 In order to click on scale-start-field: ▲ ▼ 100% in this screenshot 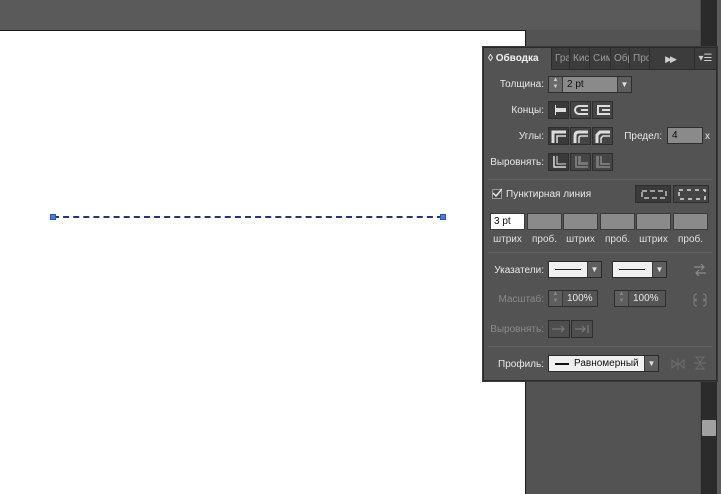, I will do `click(573, 298)`.